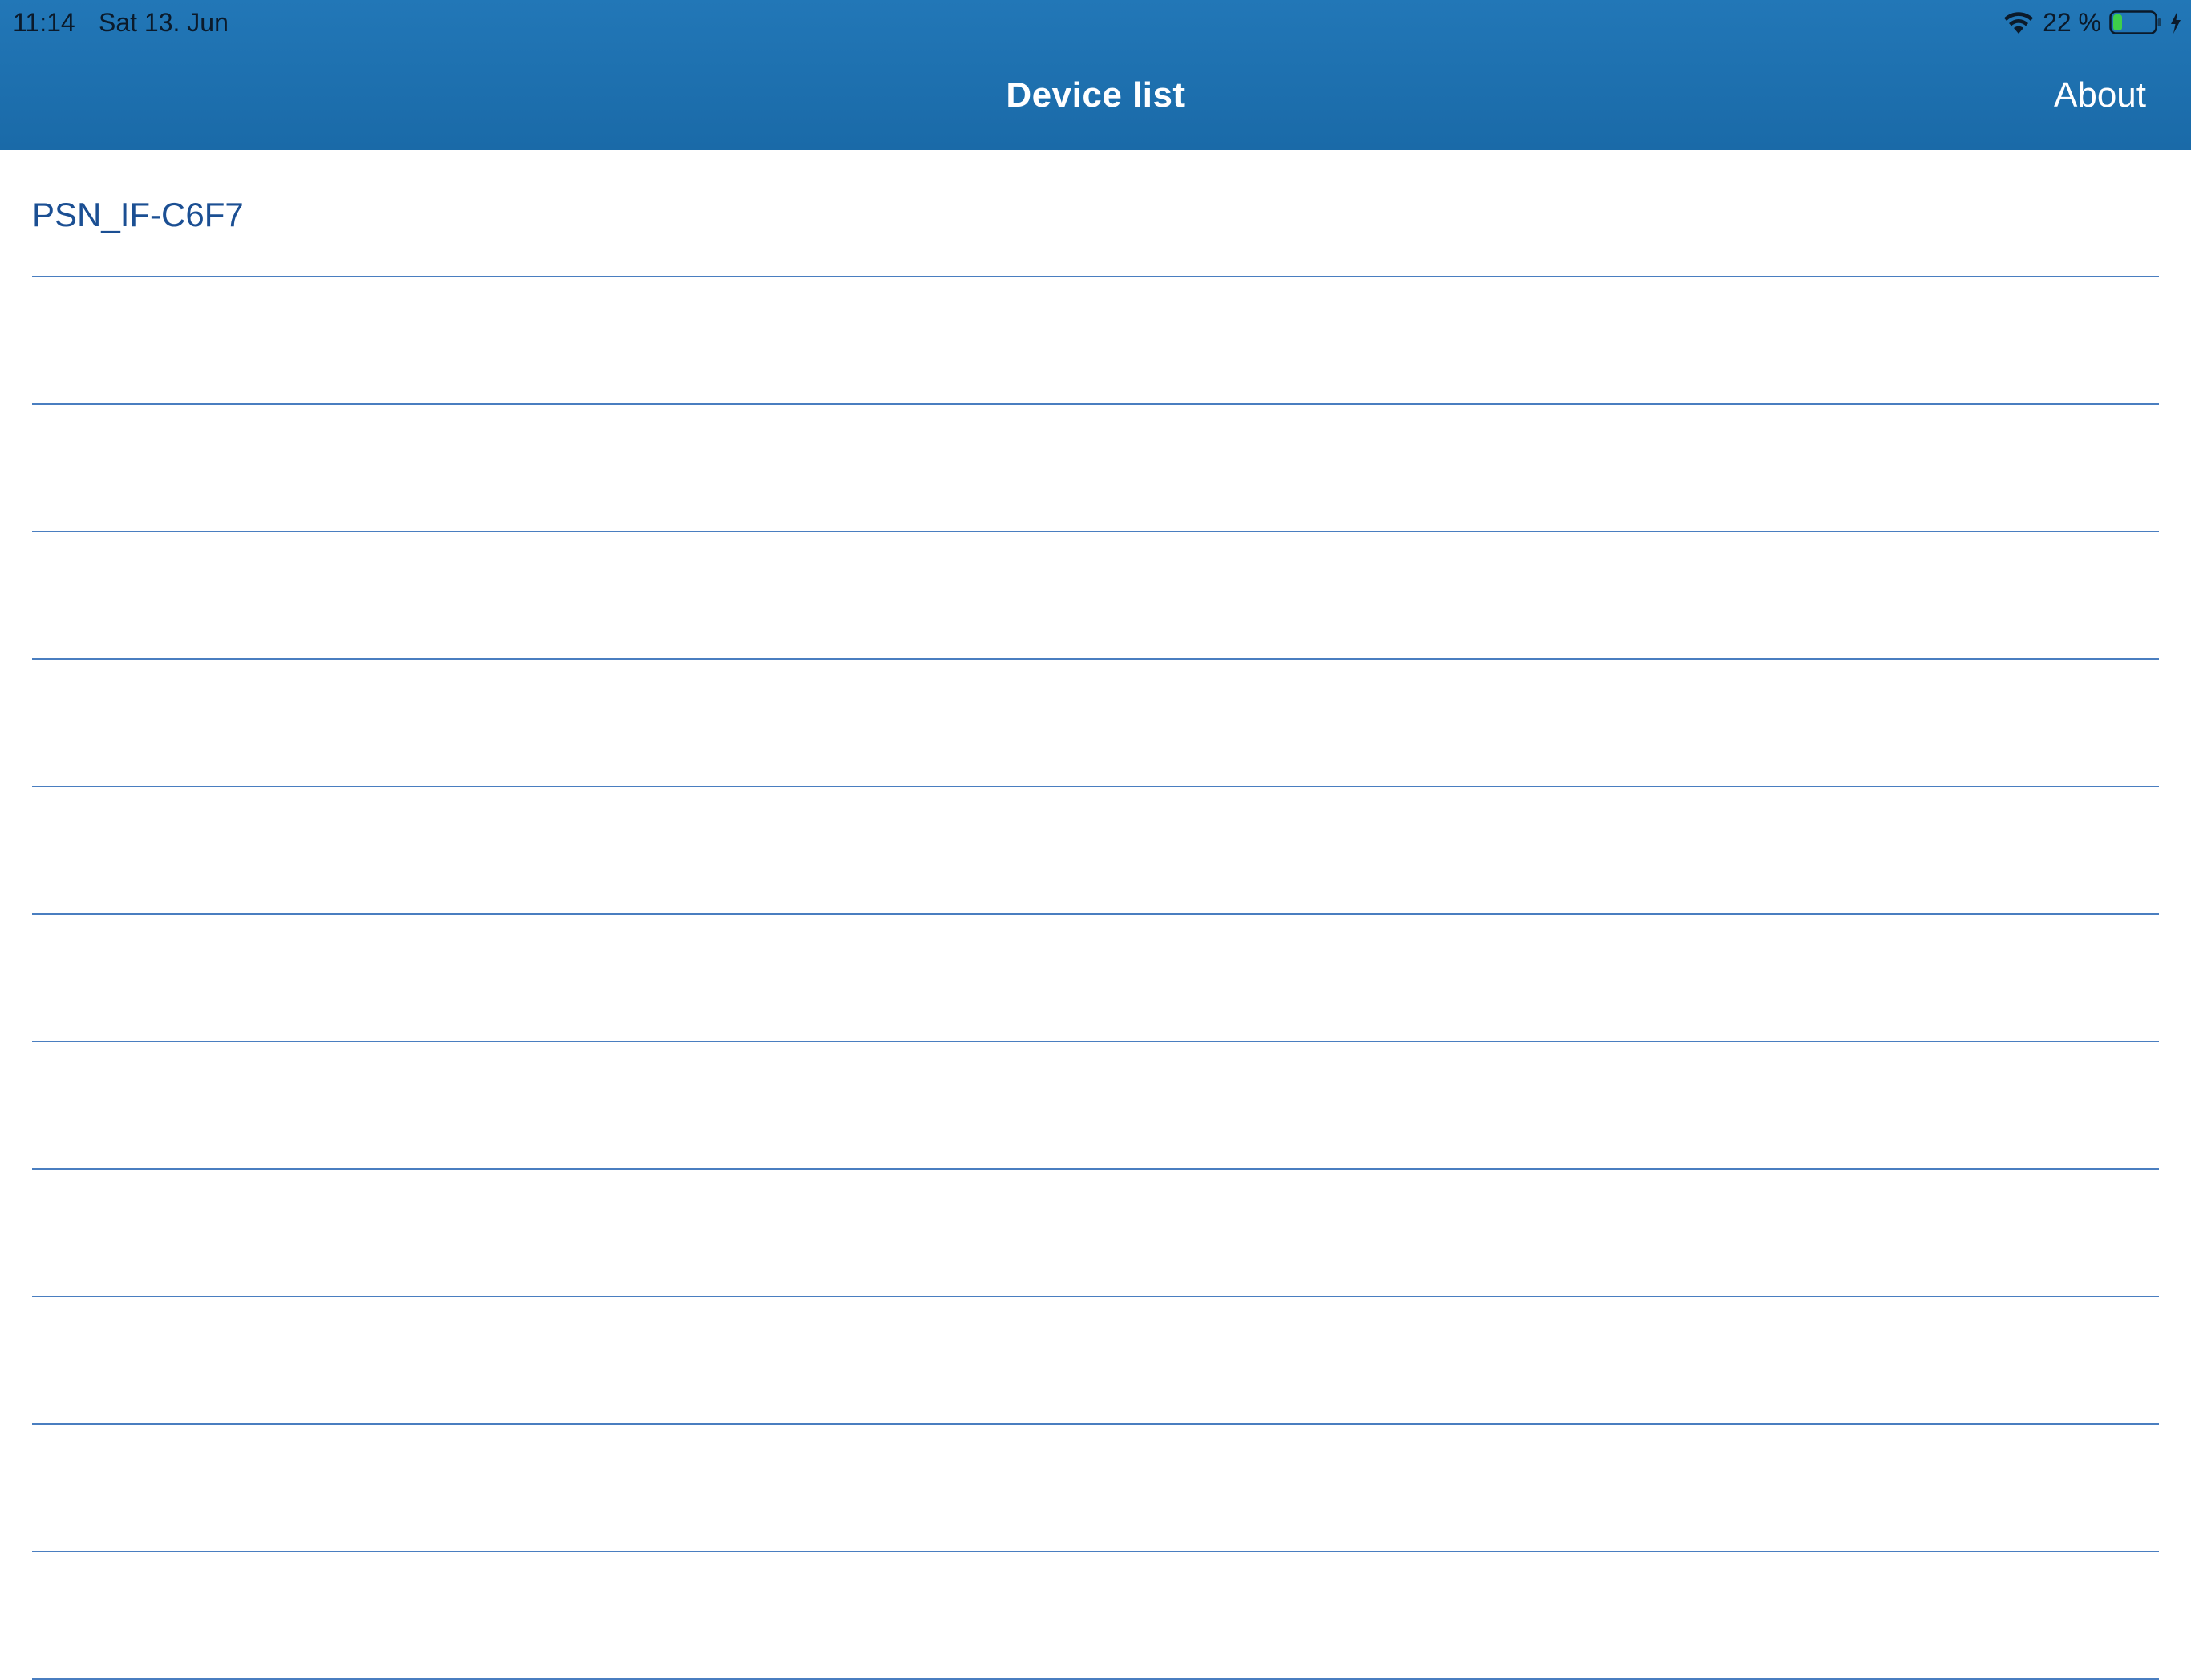  Describe the element at coordinates (138, 215) in the screenshot. I see `device-name-label: PSN_IF-C6F7` at that location.